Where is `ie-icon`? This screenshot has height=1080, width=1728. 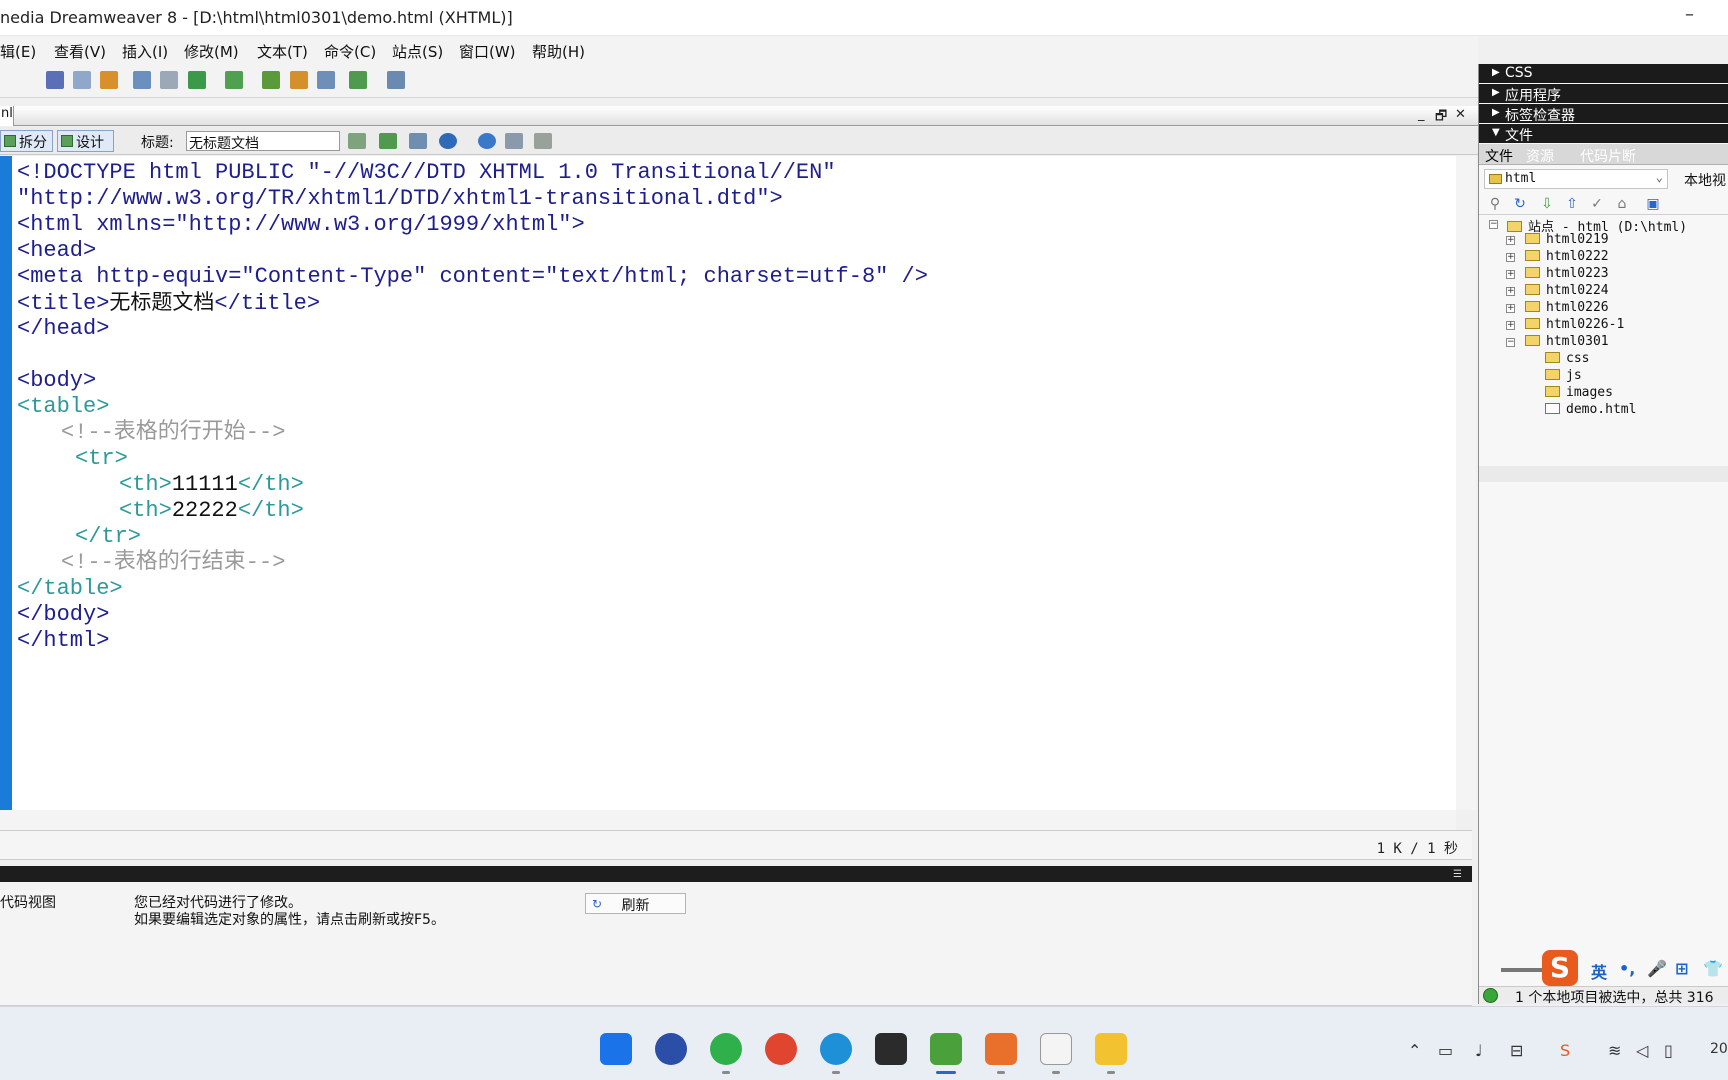 ie-icon is located at coordinates (836, 1049).